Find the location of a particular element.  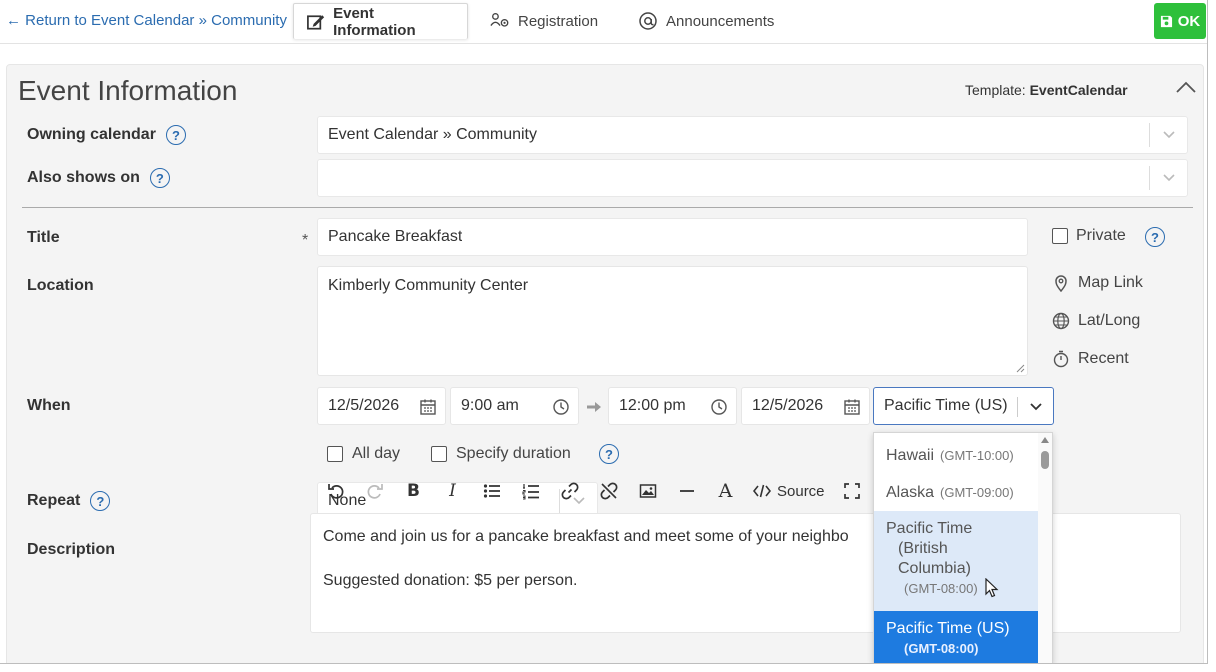

also-shows-on-label: Also shows on ? is located at coordinates (98, 178).